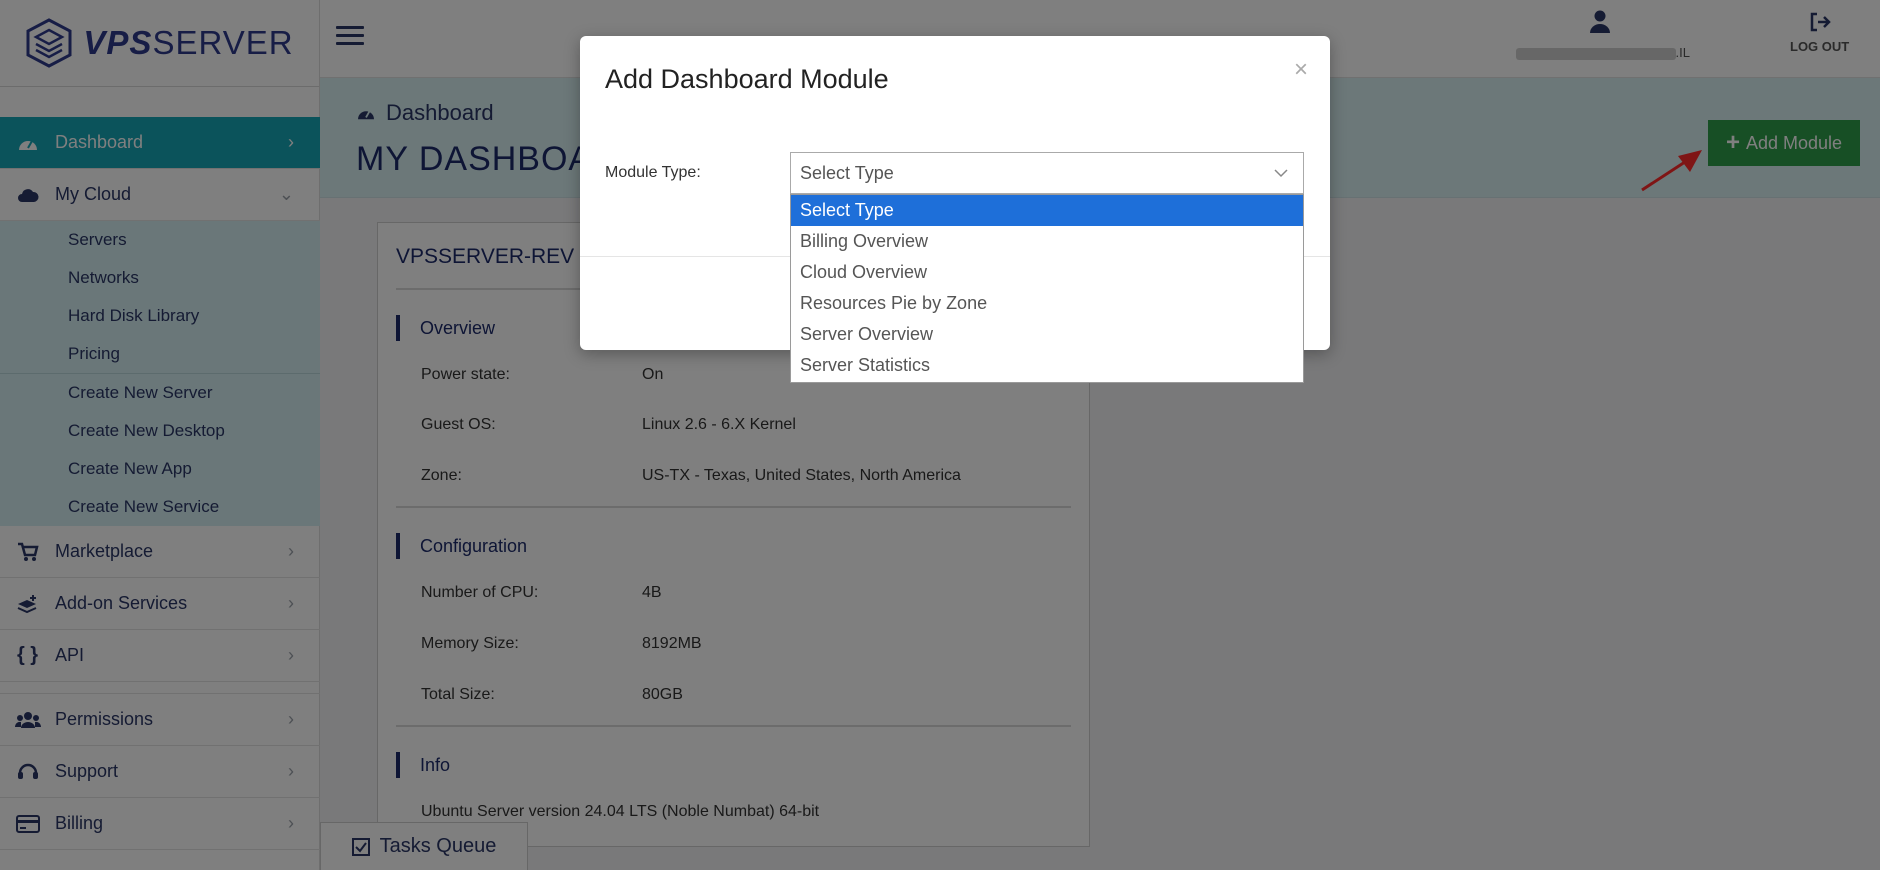 This screenshot has height=870, width=1880. What do you see at coordinates (1047, 210) in the screenshot?
I see `option-select-type: Select Type` at bounding box center [1047, 210].